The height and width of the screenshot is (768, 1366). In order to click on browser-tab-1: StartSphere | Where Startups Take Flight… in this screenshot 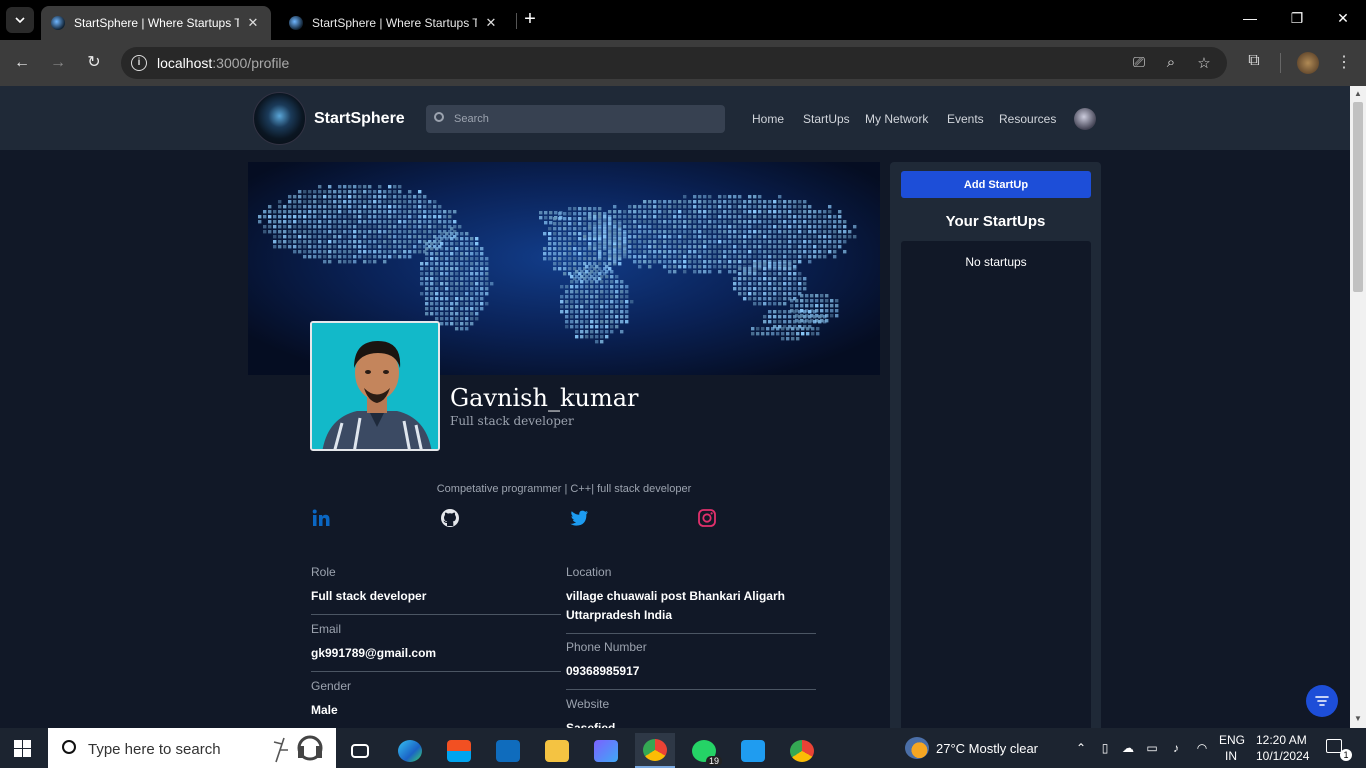, I will do `click(156, 23)`.